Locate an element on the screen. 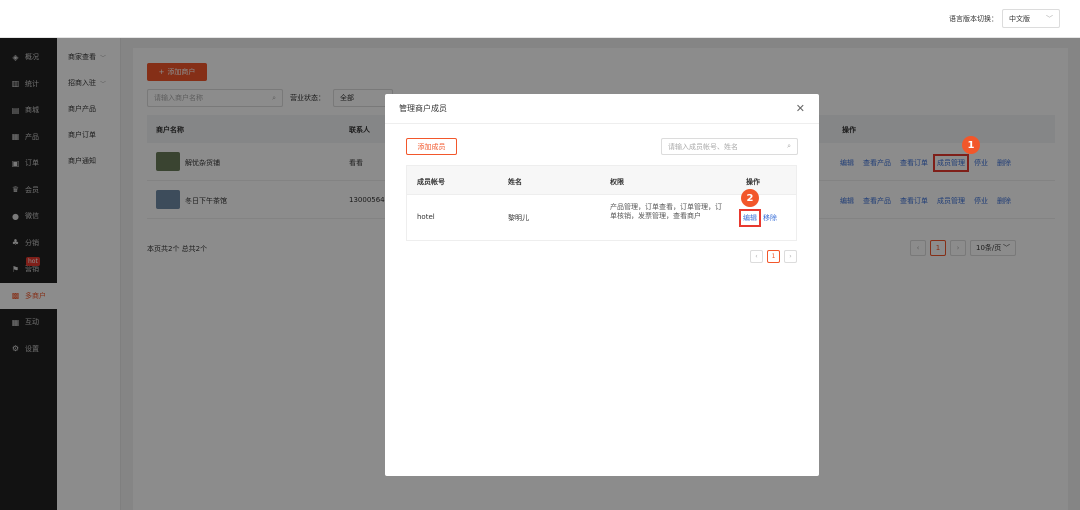 This screenshot has height=510, width=1080. language-select: 中文版 ﹀ is located at coordinates (1031, 18).